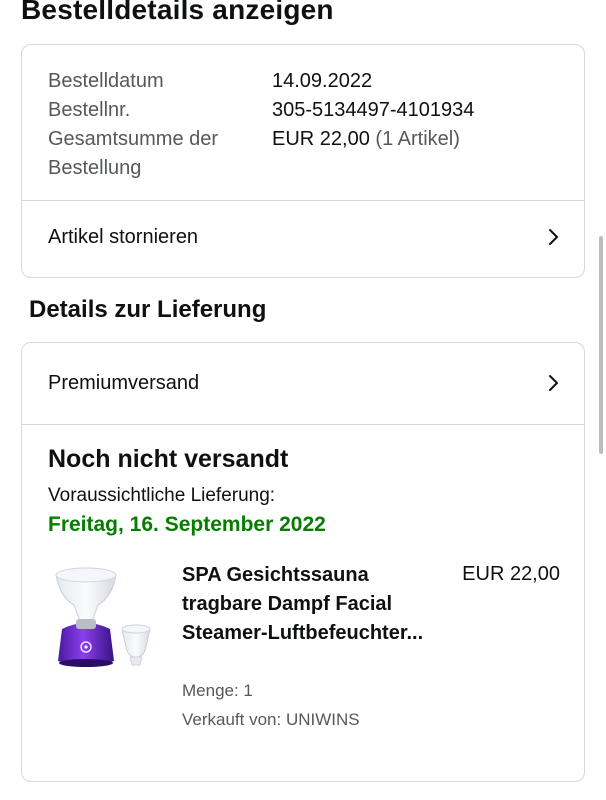  What do you see at coordinates (271, 719) in the screenshot?
I see `product-seller: Verkauft von: UNIWINS` at bounding box center [271, 719].